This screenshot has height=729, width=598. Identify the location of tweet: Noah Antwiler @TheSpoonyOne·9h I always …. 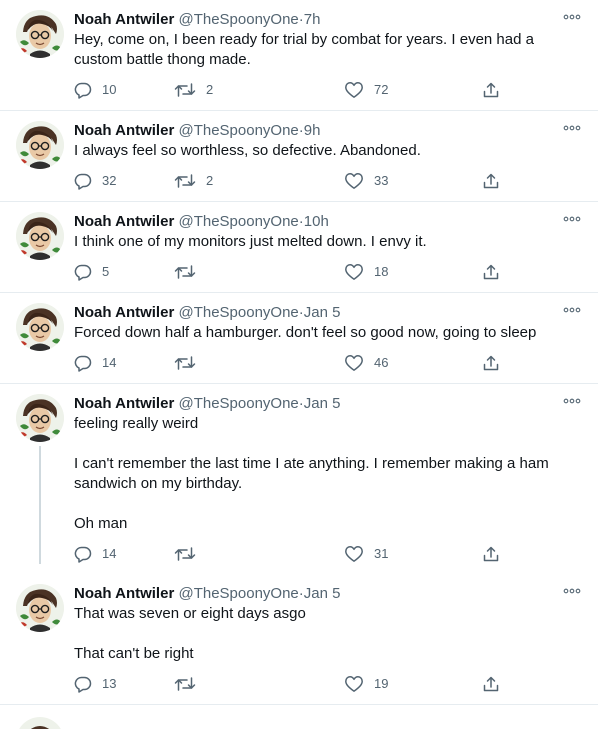
(299, 156).